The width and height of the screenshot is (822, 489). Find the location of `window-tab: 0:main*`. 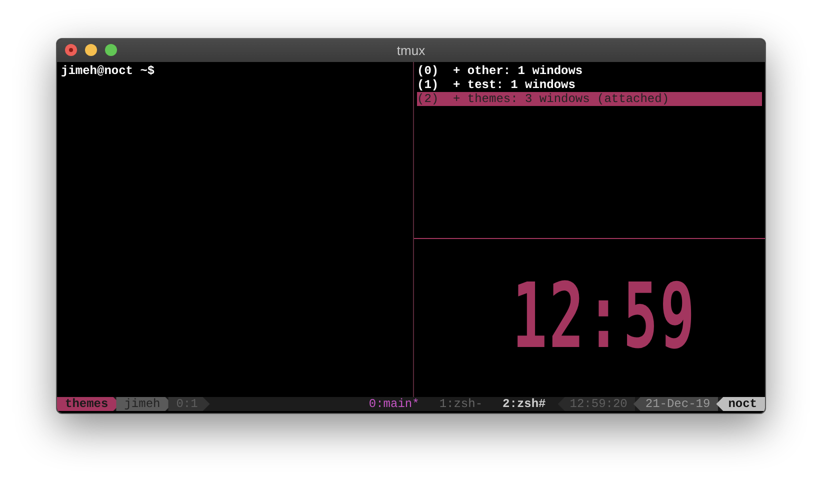

window-tab: 0:main* is located at coordinates (394, 404).